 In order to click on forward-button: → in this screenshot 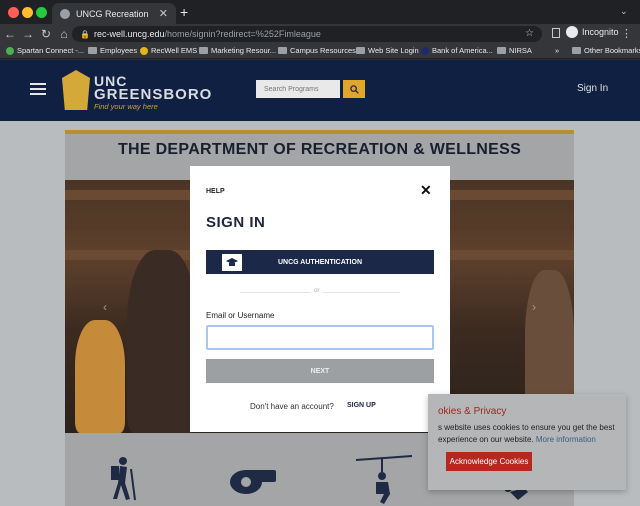, I will do `click(28, 34)`.